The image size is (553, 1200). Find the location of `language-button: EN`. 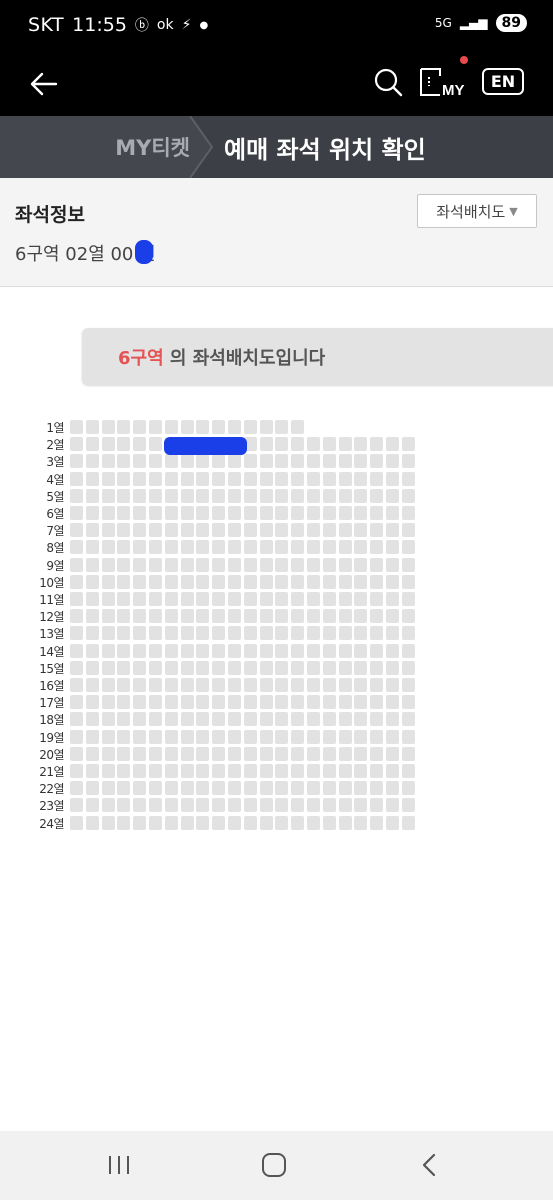

language-button: EN is located at coordinates (503, 81).